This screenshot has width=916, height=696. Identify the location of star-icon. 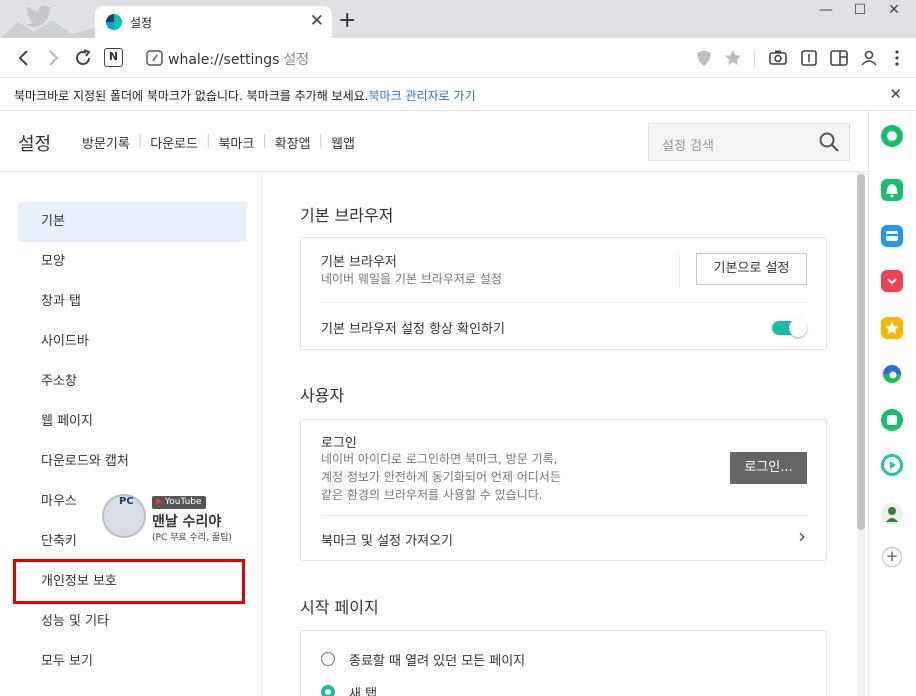
(892, 328).